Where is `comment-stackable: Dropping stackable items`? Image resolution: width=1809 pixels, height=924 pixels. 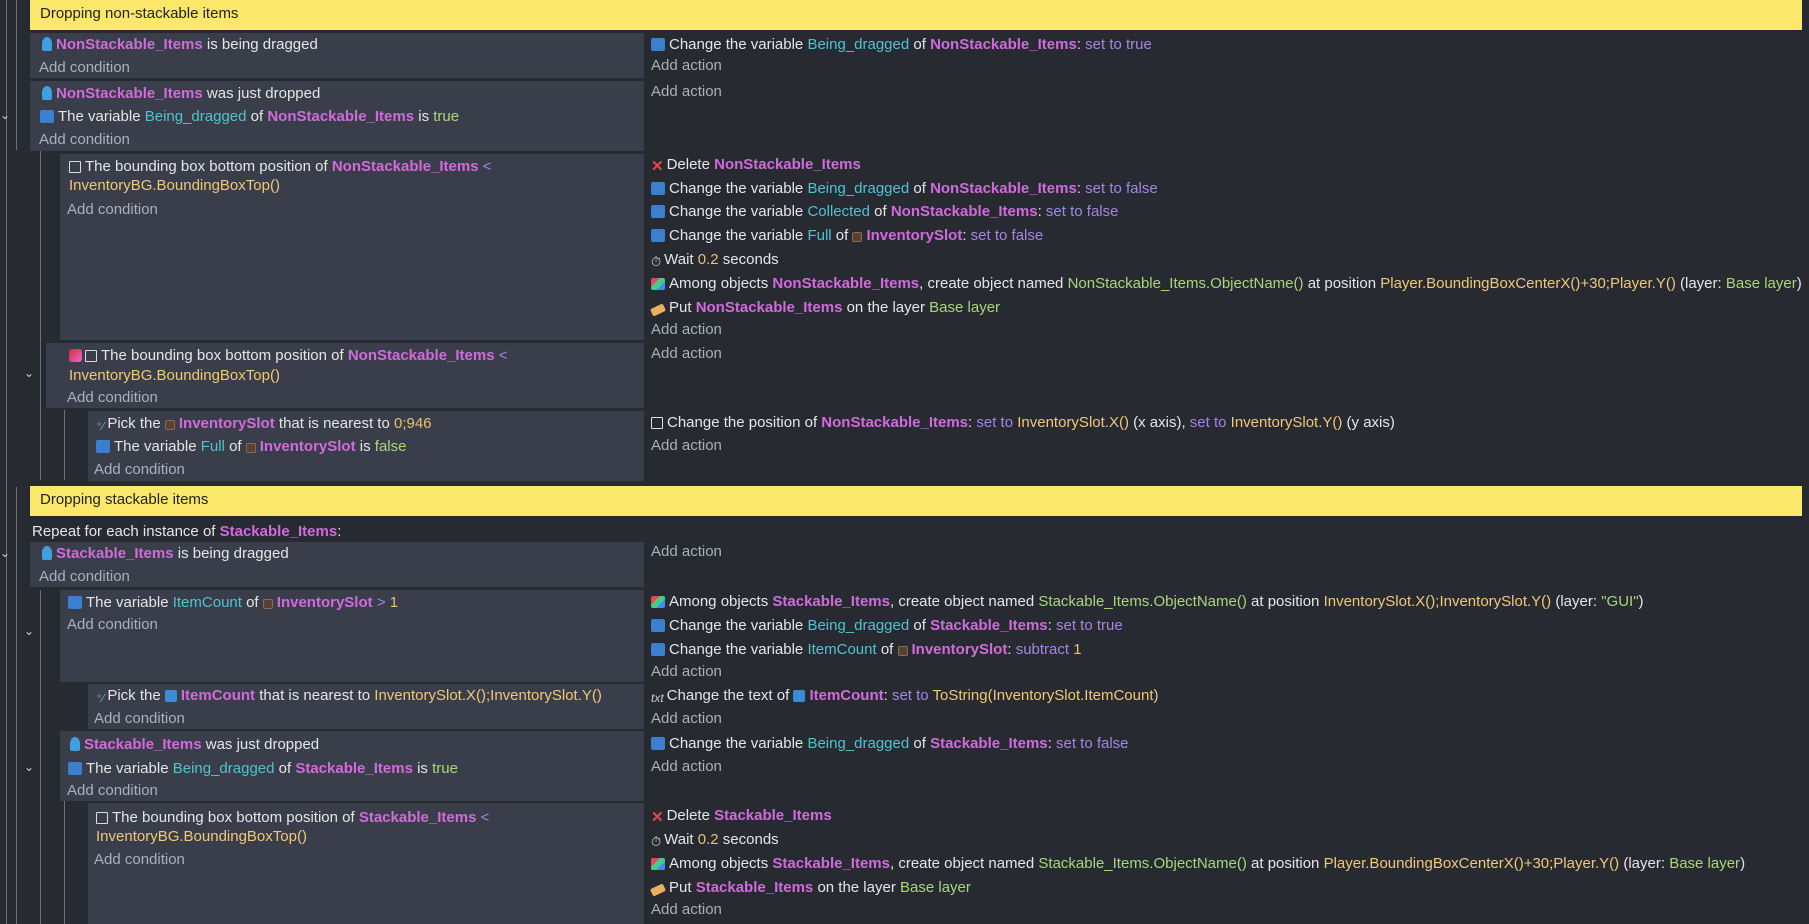
comment-stackable: Dropping stackable items is located at coordinates (916, 501).